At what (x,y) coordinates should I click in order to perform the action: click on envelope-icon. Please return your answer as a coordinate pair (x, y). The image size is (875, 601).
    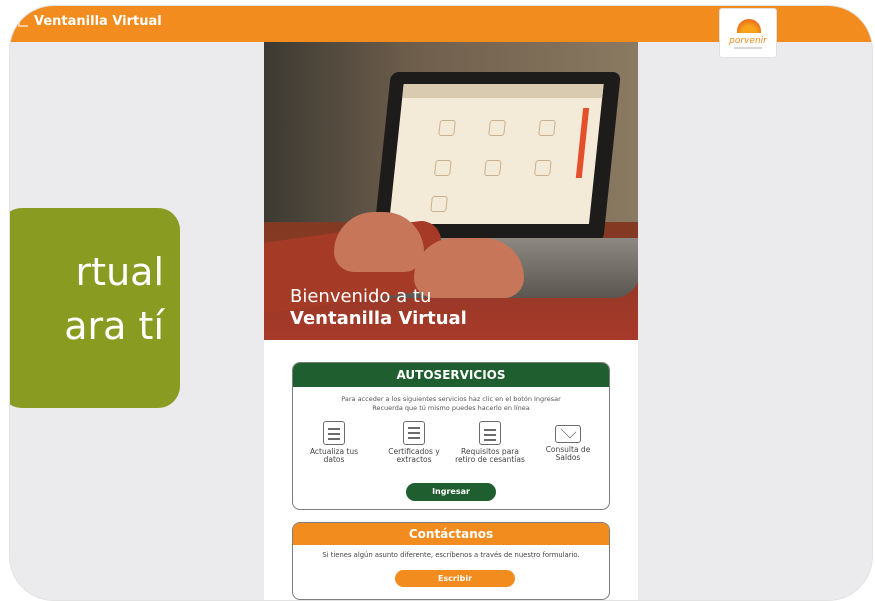
    Looking at the image, I should click on (568, 434).